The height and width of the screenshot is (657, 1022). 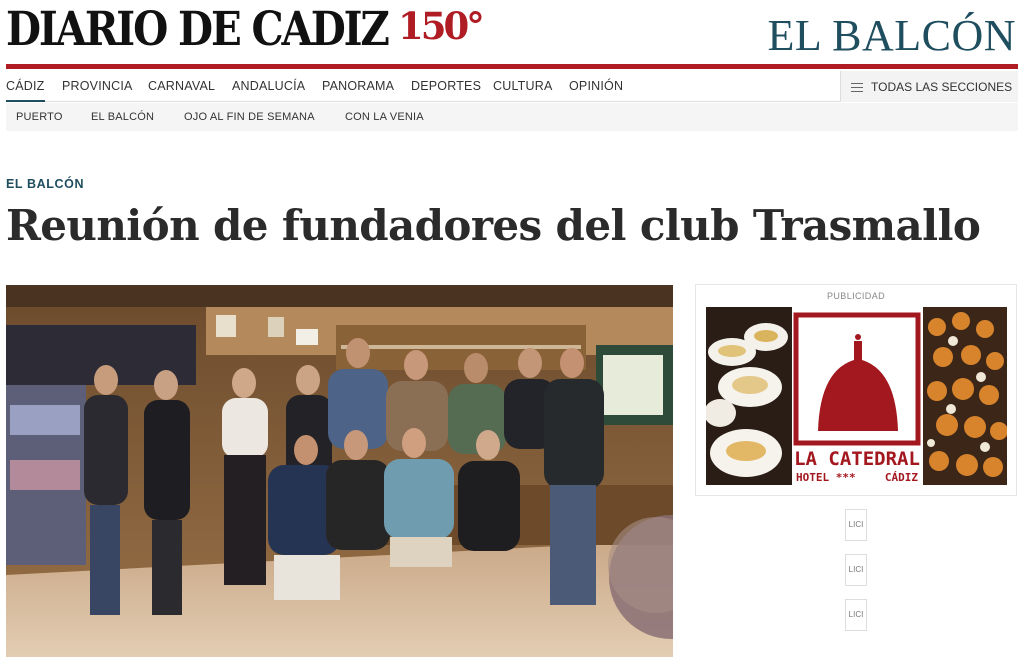 I want to click on all-sections-label: TODAS LAS SECCIONES, so click(x=942, y=87).